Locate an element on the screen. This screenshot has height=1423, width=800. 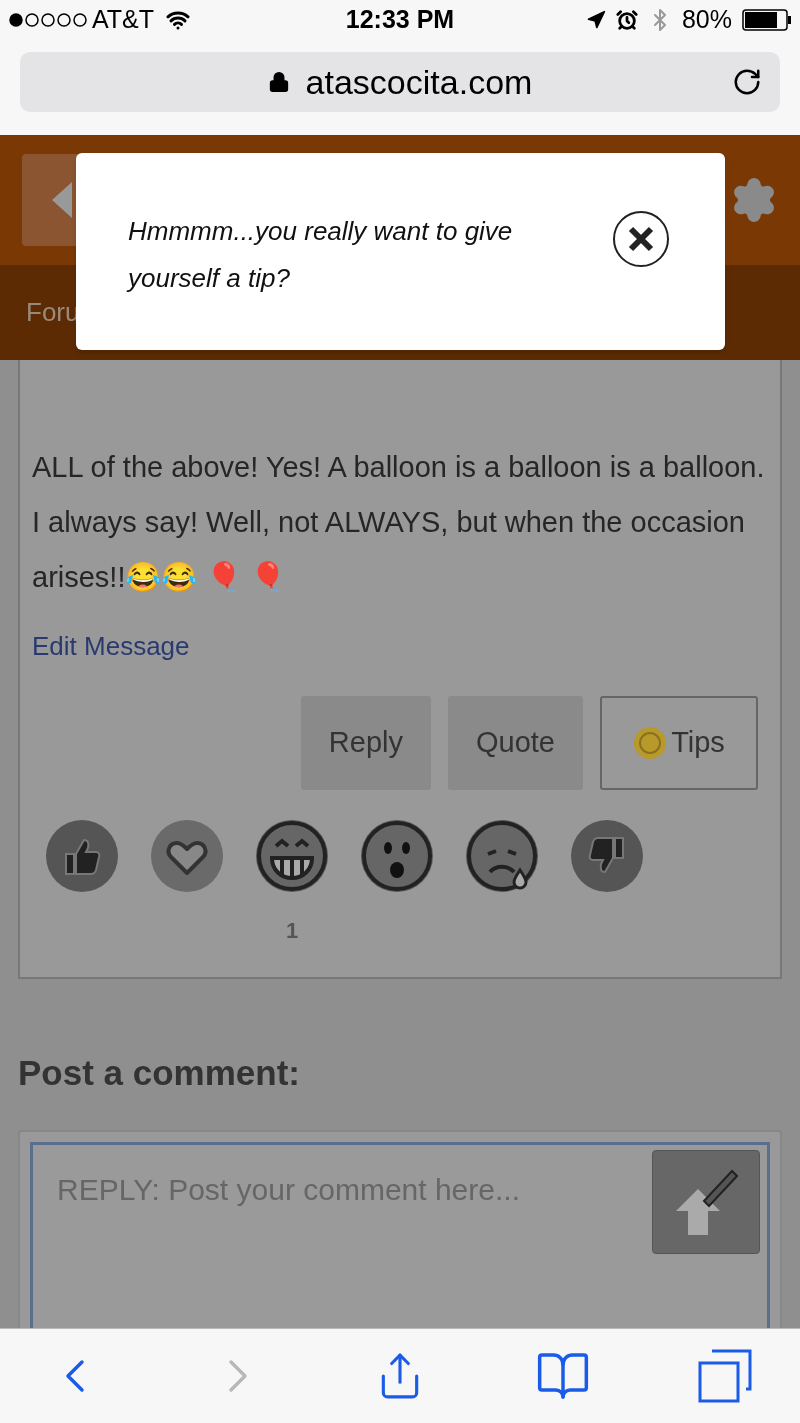
clock-time: 12:33 PM is located at coordinates (400, 20).